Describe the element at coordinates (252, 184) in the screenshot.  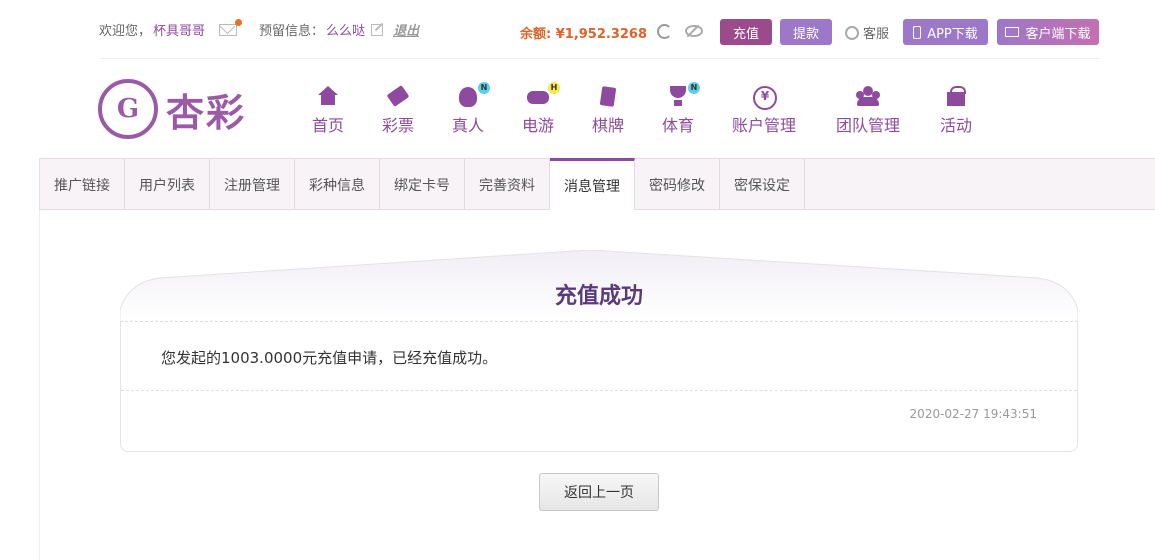
I see `tab-register-manage: 注册管理` at that location.